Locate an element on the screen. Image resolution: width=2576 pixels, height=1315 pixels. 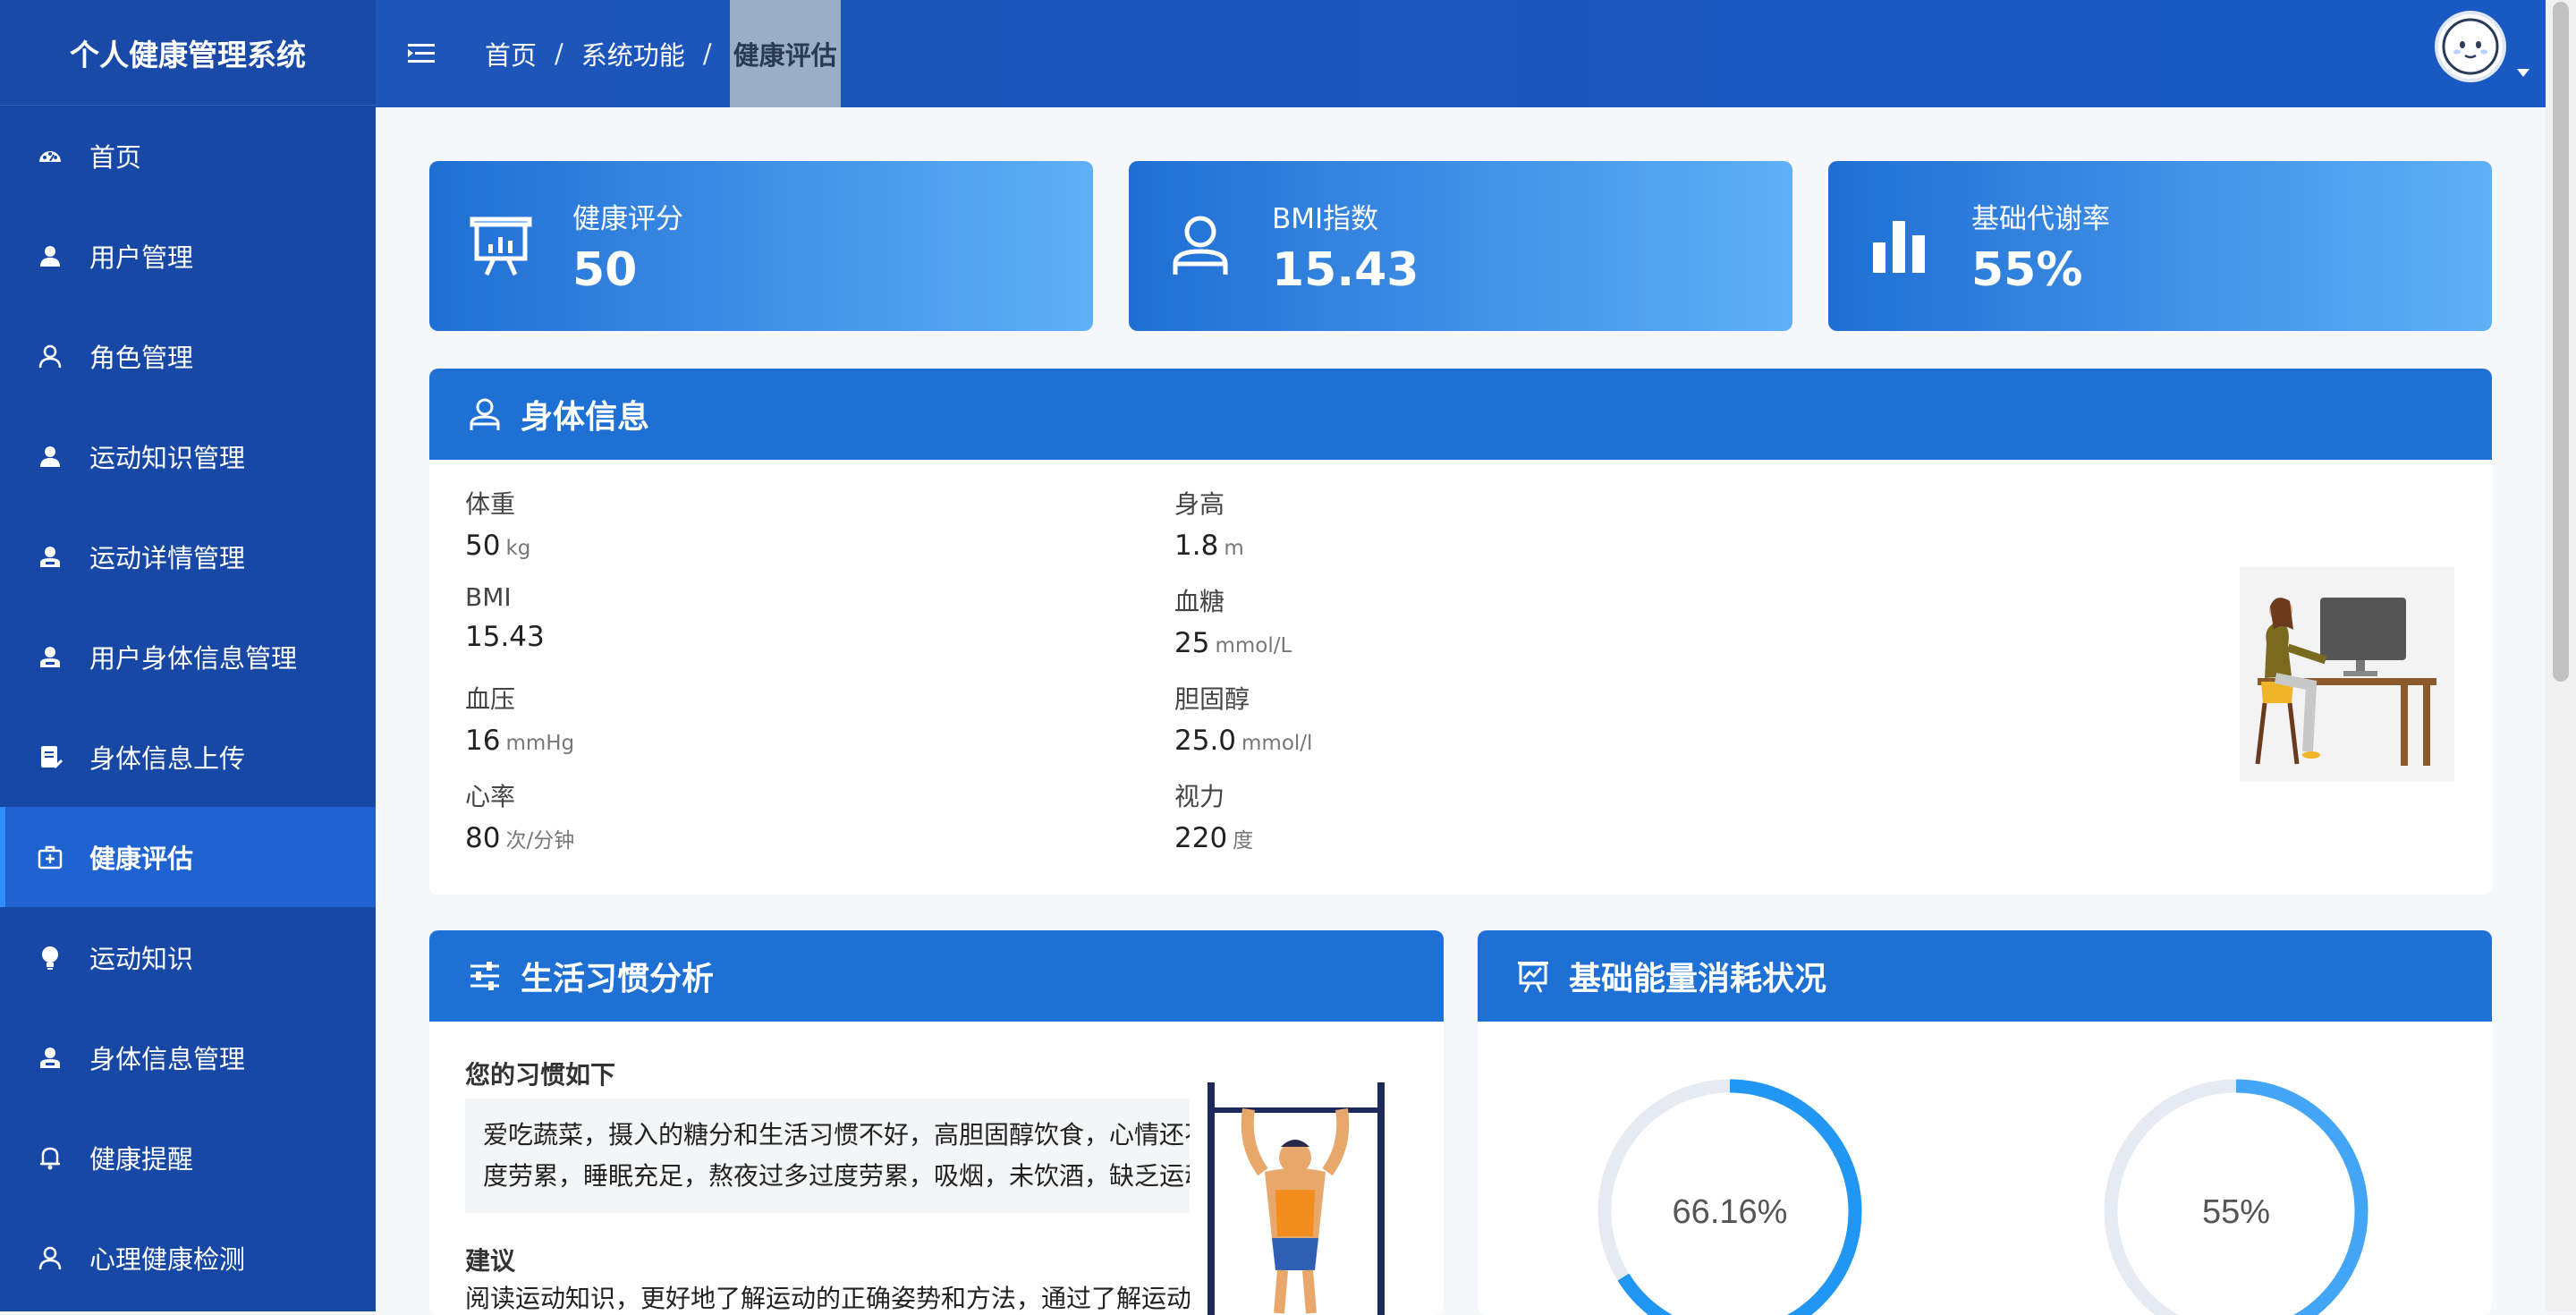
card-header: 基础能量消耗状况 is located at coordinates (1985, 976).